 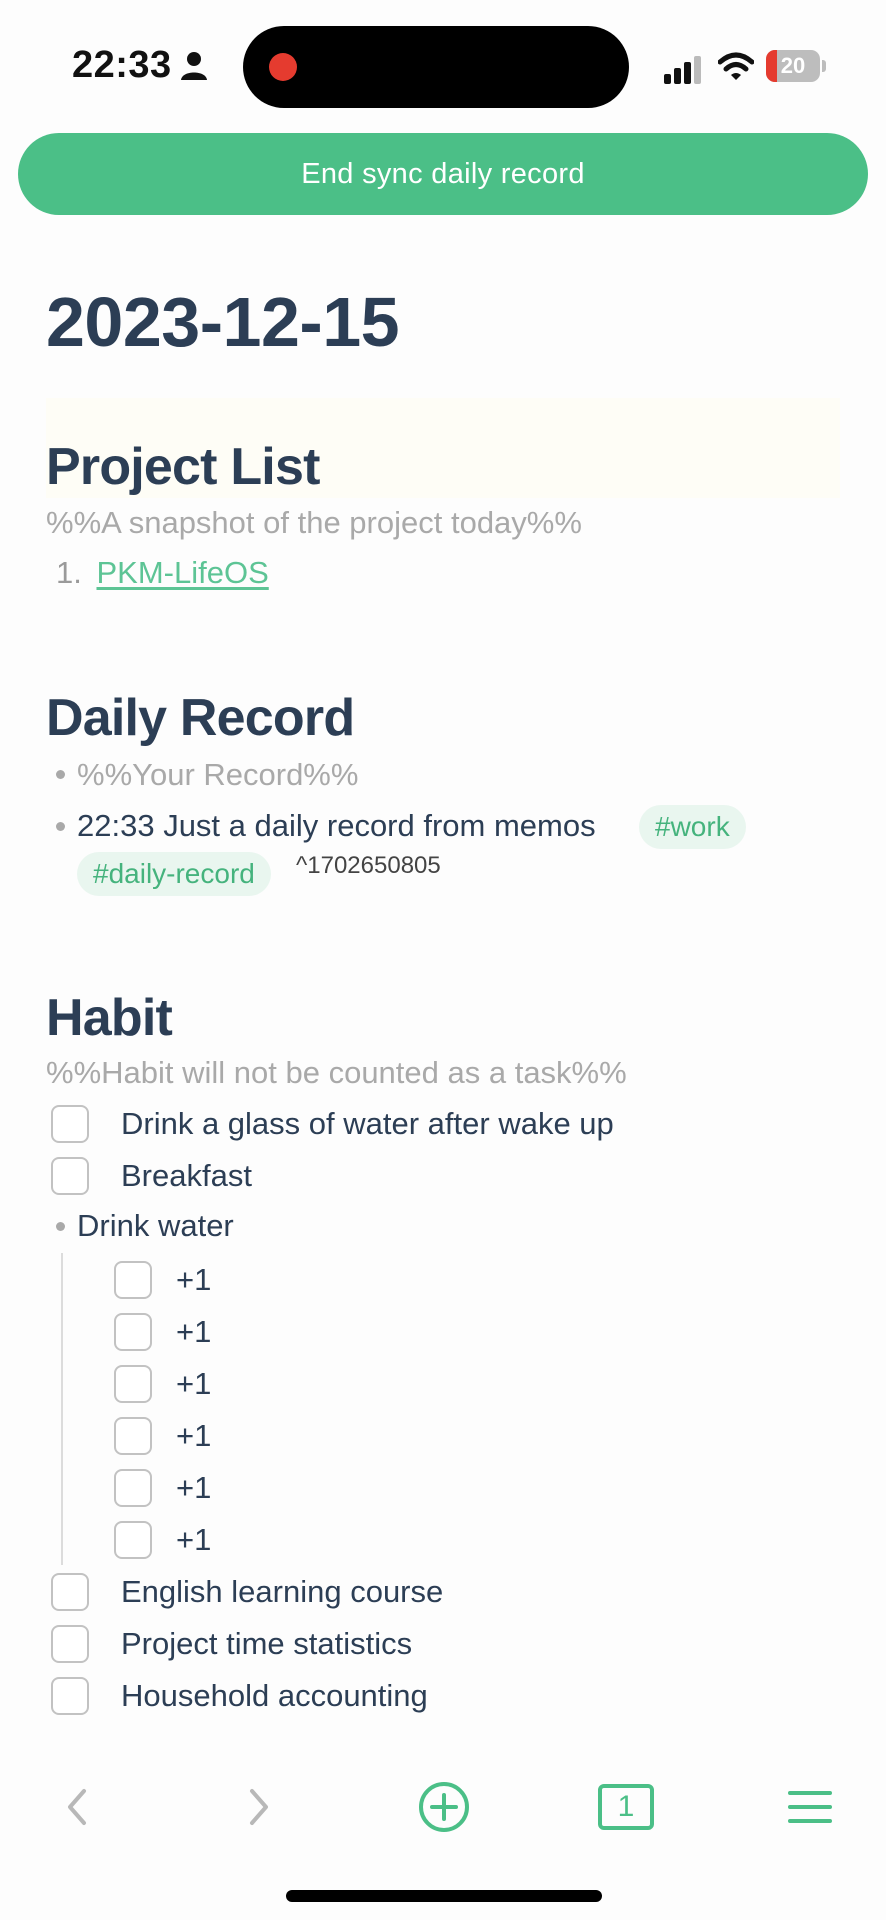 I want to click on task-item: English learning course, so click(x=247, y=1592).